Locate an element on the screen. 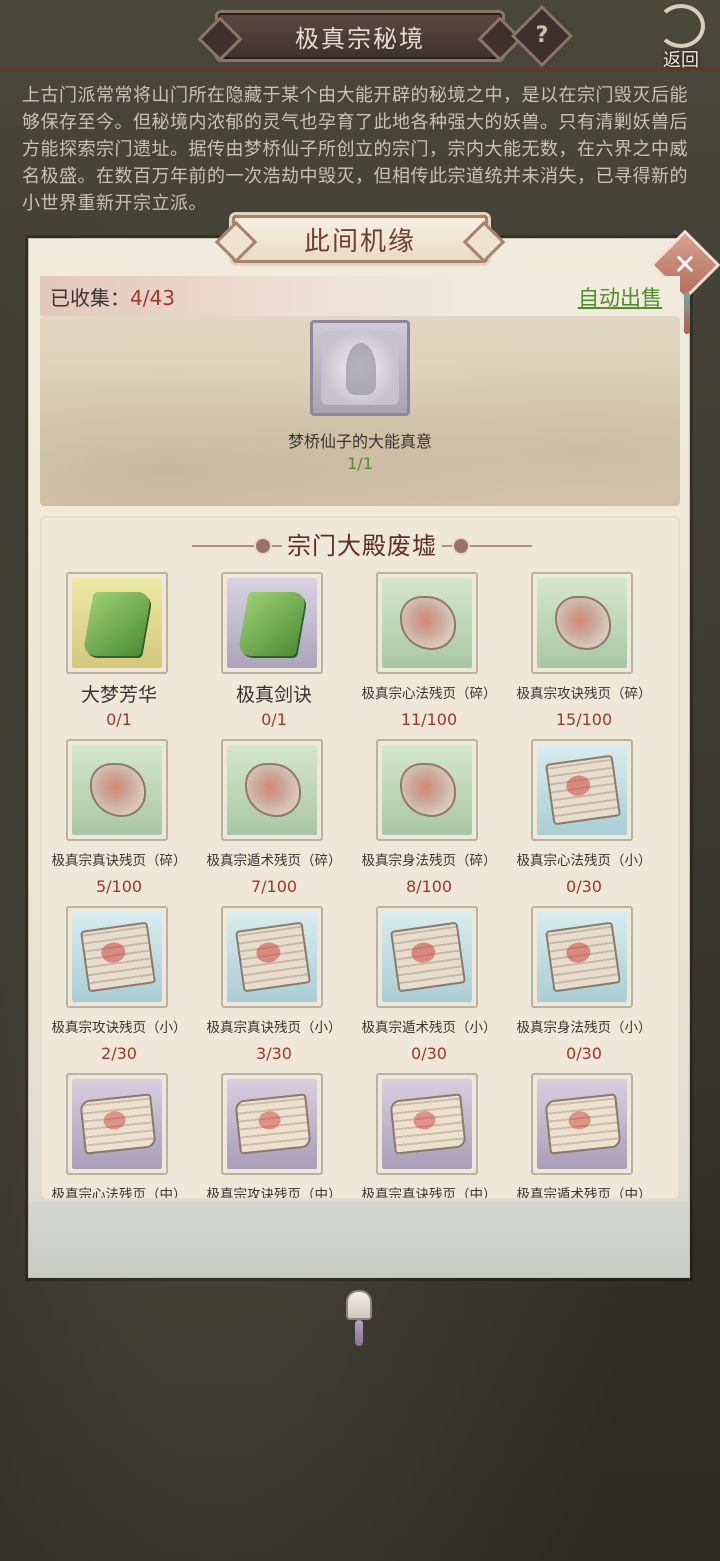  item-name: 极真宗真诀残页（小） is located at coordinates (274, 1028).